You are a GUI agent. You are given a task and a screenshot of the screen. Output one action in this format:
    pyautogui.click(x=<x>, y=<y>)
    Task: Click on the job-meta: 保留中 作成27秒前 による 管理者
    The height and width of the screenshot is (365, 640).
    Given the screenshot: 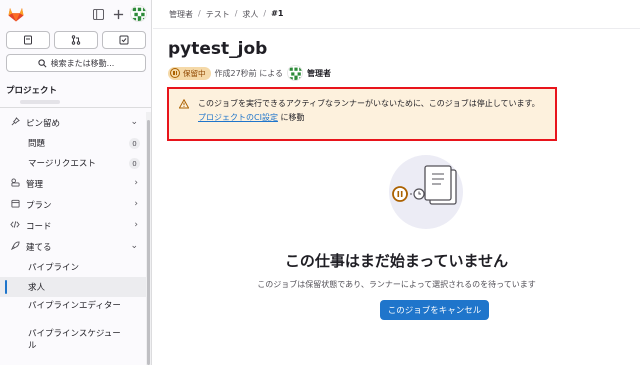 What is the action you would take?
    pyautogui.click(x=249, y=73)
    